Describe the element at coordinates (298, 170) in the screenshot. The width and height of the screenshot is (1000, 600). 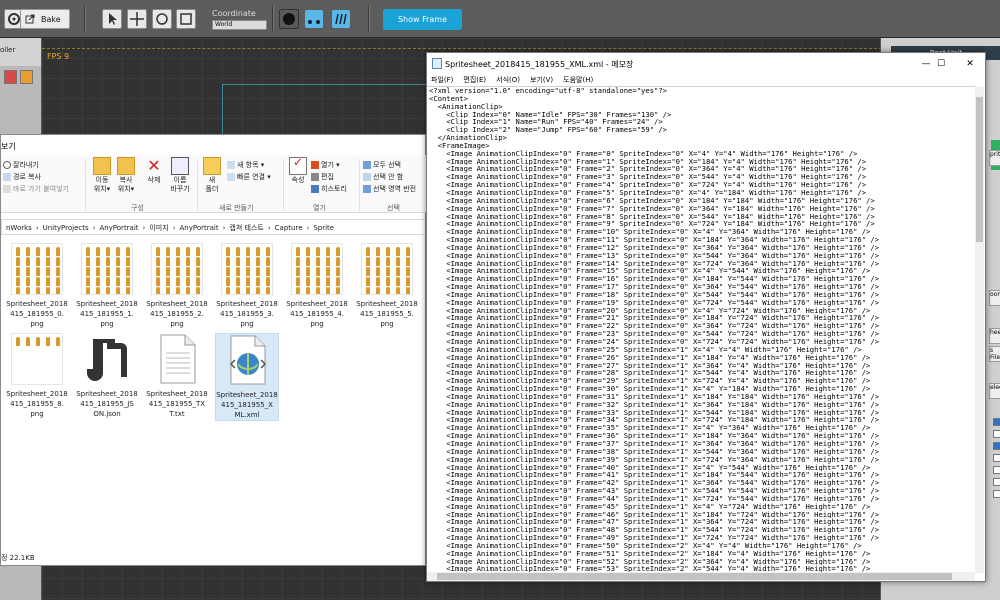
I see `properties-button: ✓ 속성` at that location.